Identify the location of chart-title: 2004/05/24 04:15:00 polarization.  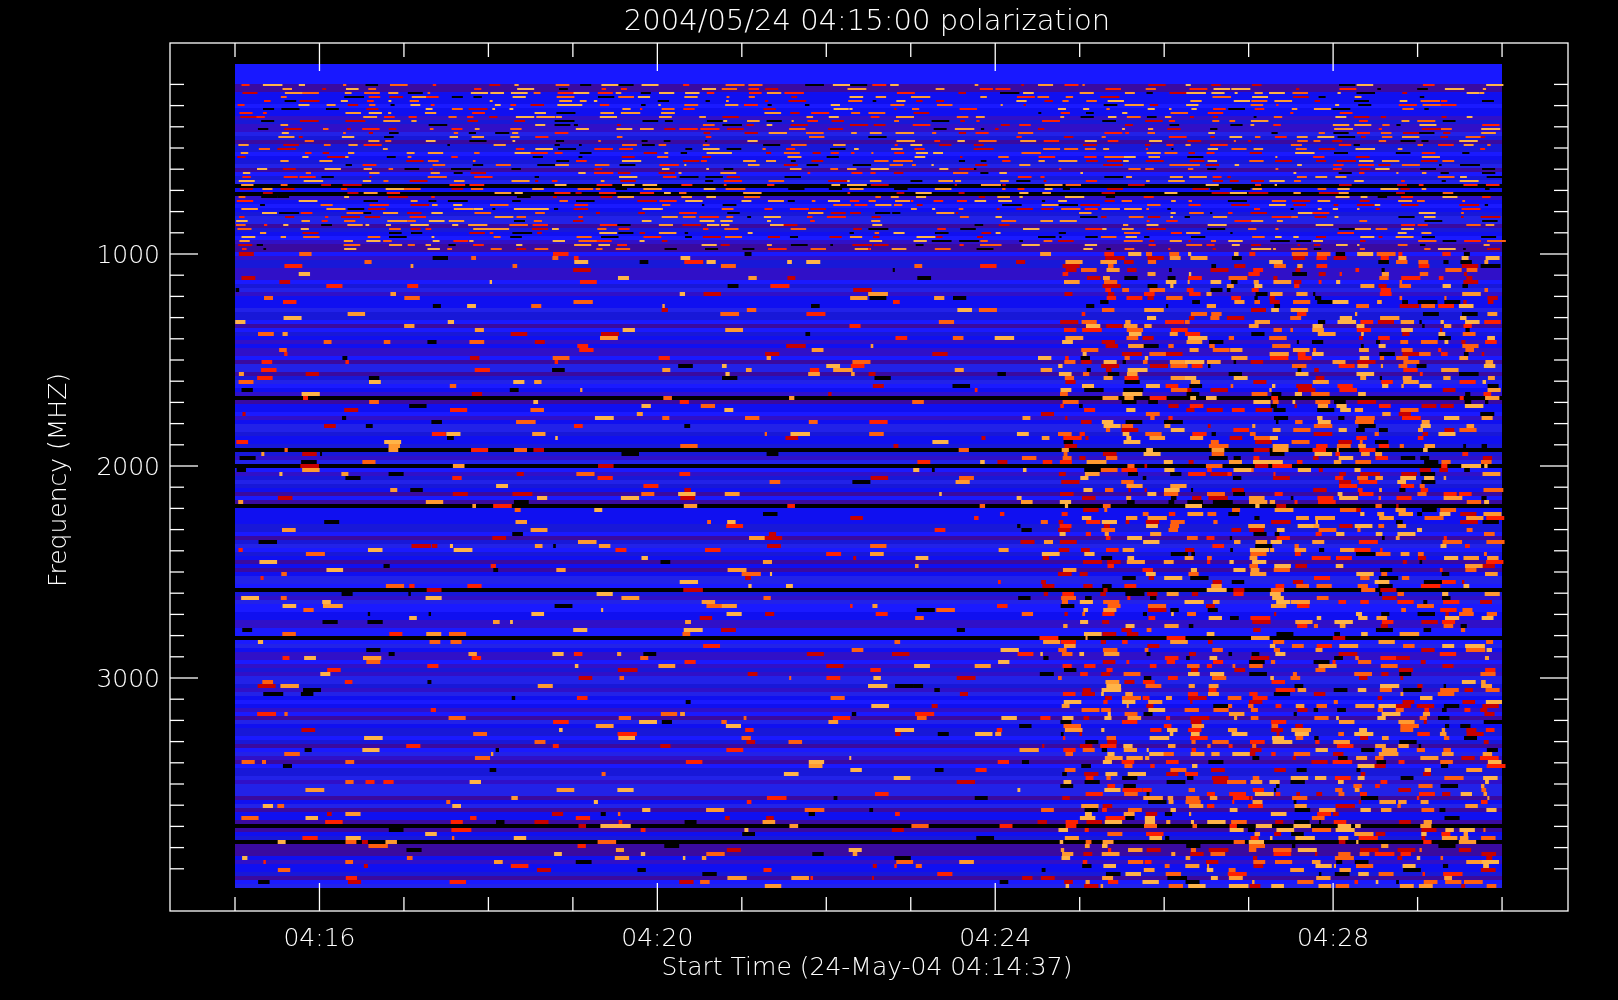
(867, 20).